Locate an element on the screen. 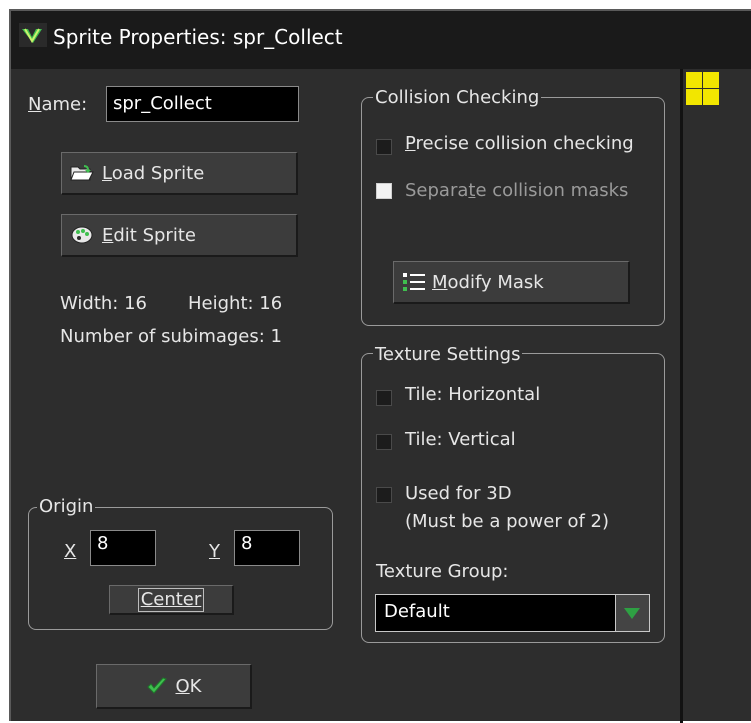 This screenshot has width=751, height=723. palette-icon is located at coordinates (82, 235).